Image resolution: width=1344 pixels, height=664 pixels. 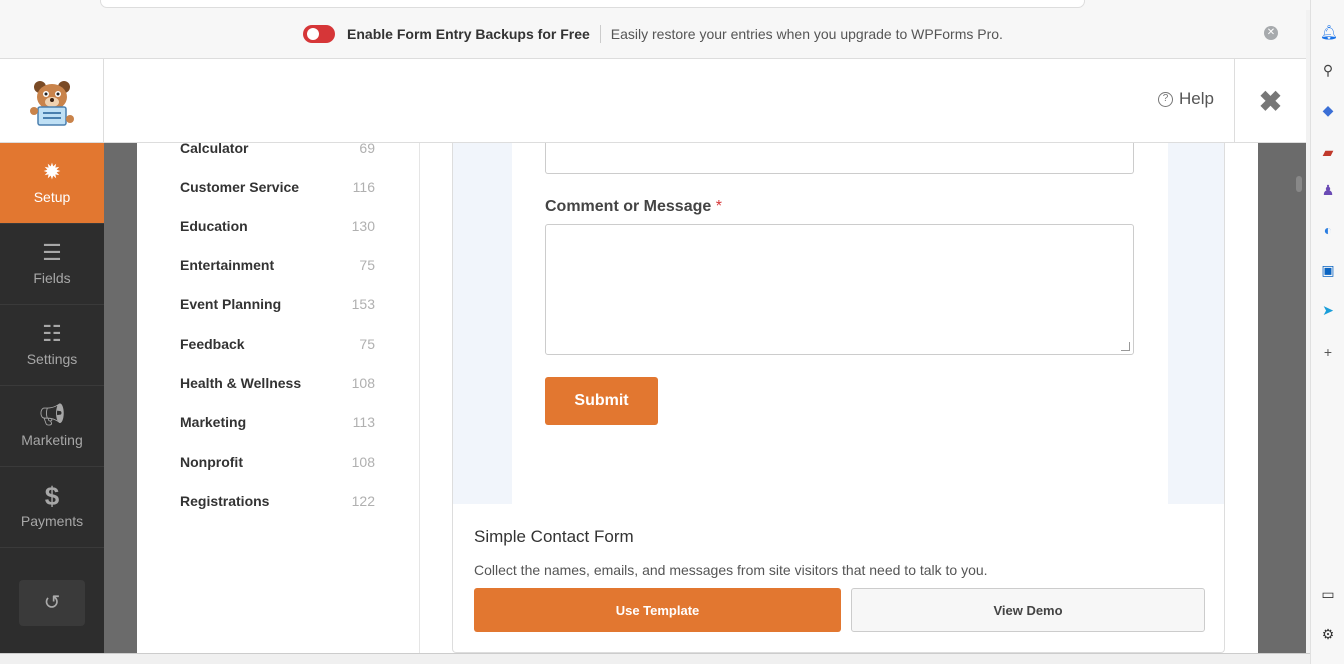 I want to click on sidebar-item-payments: $ Payments, so click(x=52, y=507).